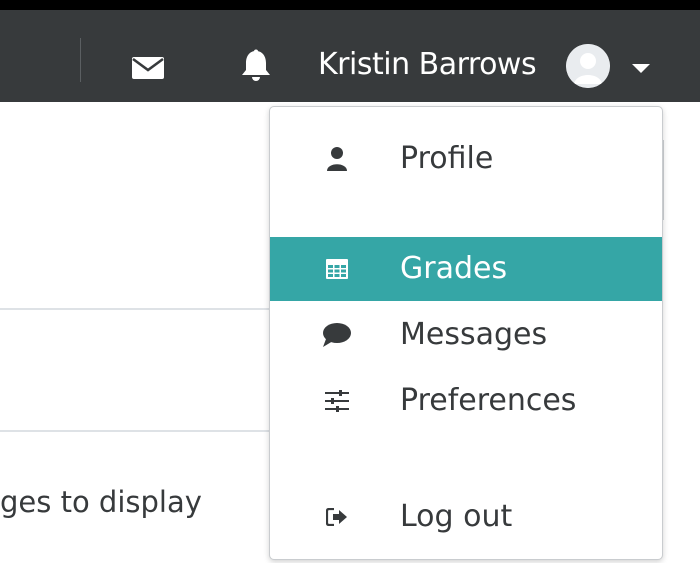 Image resolution: width=700 pixels, height=563 pixels. I want to click on user-name: Kristin Barrows, so click(427, 65).